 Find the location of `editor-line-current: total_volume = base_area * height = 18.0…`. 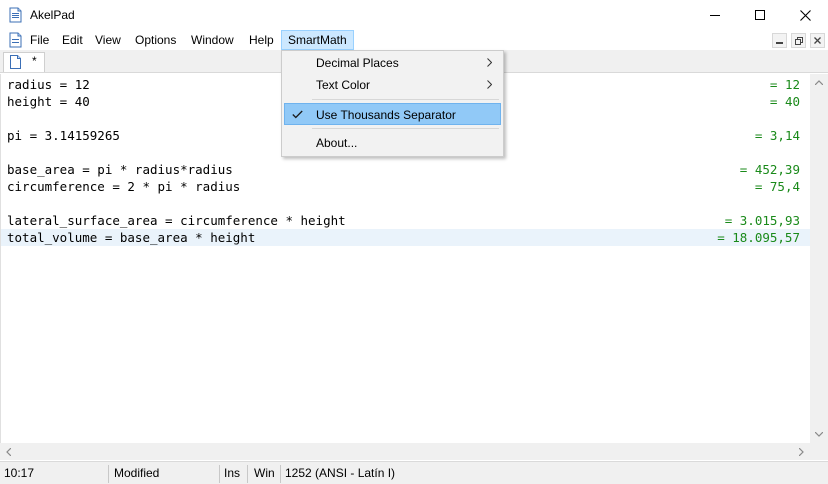

editor-line-current: total_volume = base_area * height = 18.0… is located at coordinates (406, 237).